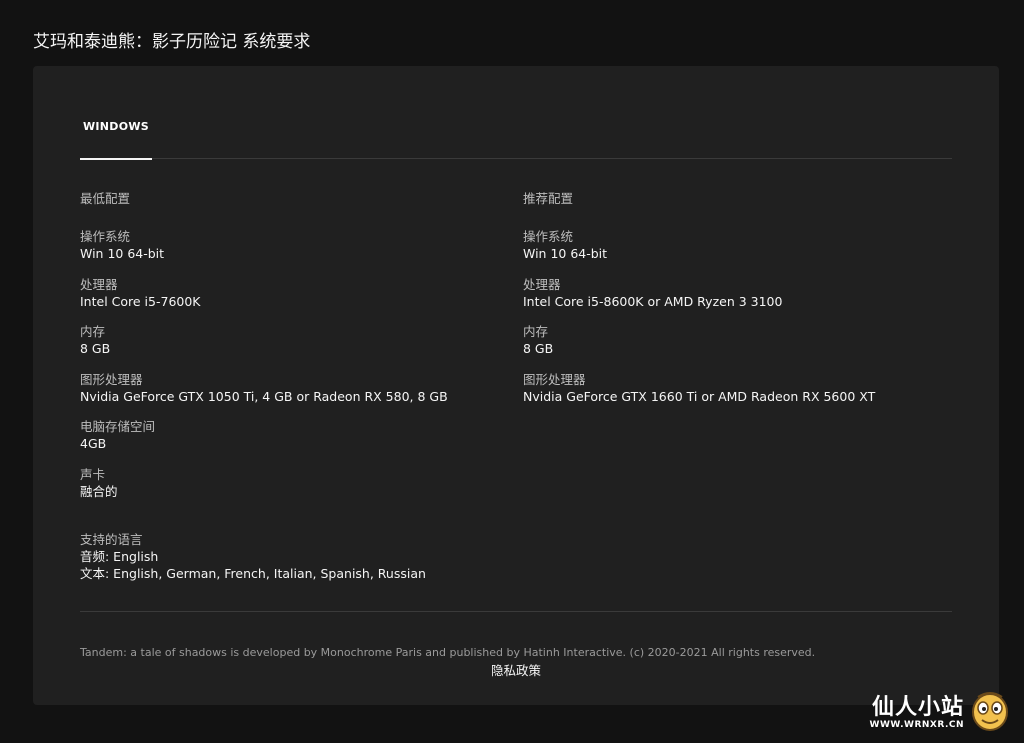  What do you see at coordinates (290, 443) in the screenshot?
I see `spec-storage-min: 电脑存储空间 4GB` at bounding box center [290, 443].